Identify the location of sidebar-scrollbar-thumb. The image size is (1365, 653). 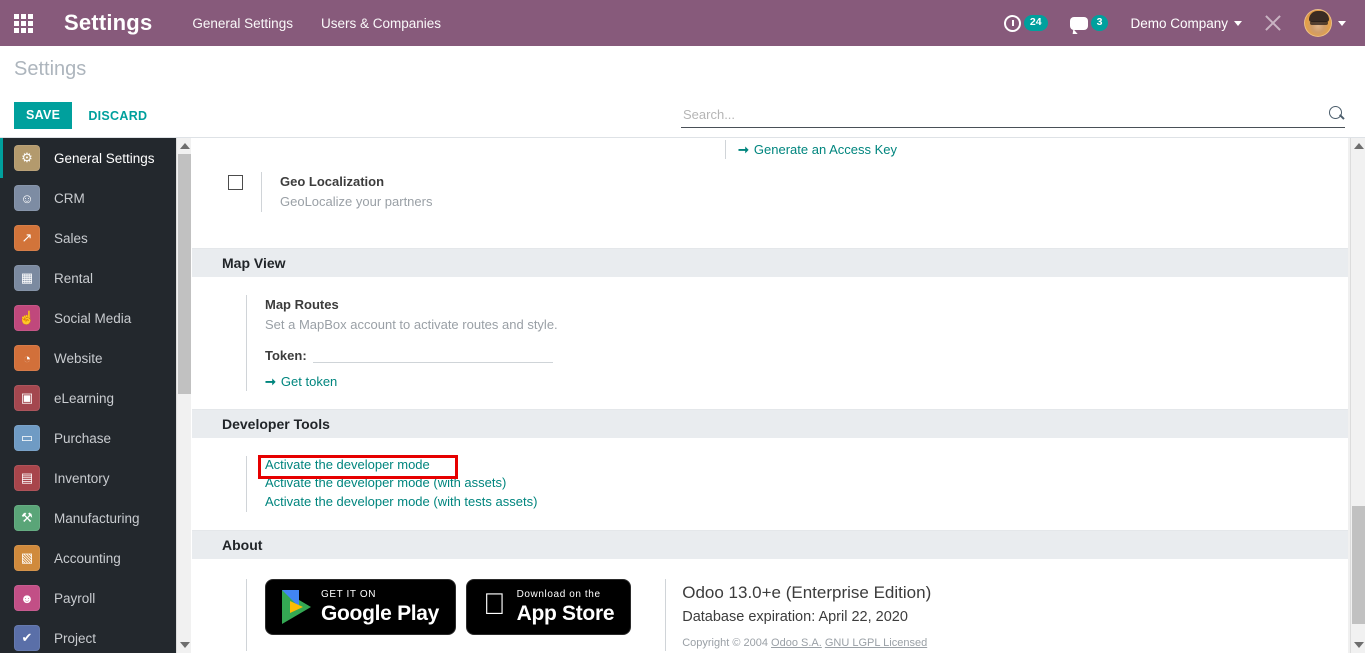
(184, 274).